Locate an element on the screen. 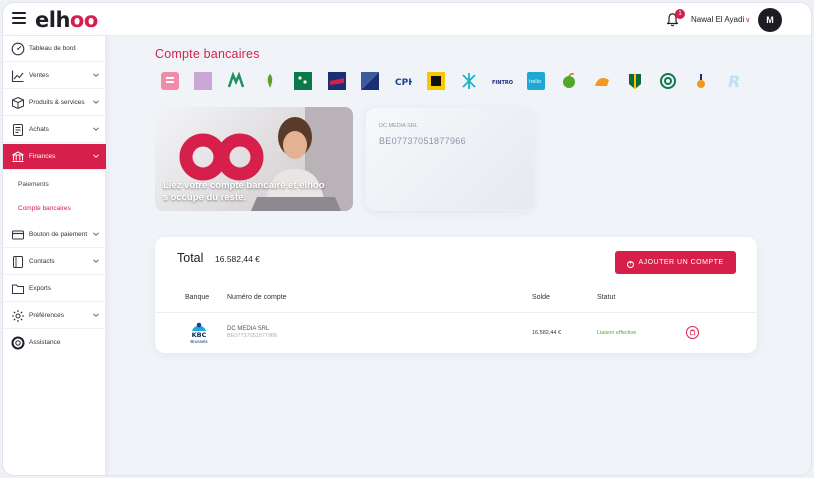 This screenshot has width=814, height=478. svg-text: CPH is located at coordinates (403, 83).